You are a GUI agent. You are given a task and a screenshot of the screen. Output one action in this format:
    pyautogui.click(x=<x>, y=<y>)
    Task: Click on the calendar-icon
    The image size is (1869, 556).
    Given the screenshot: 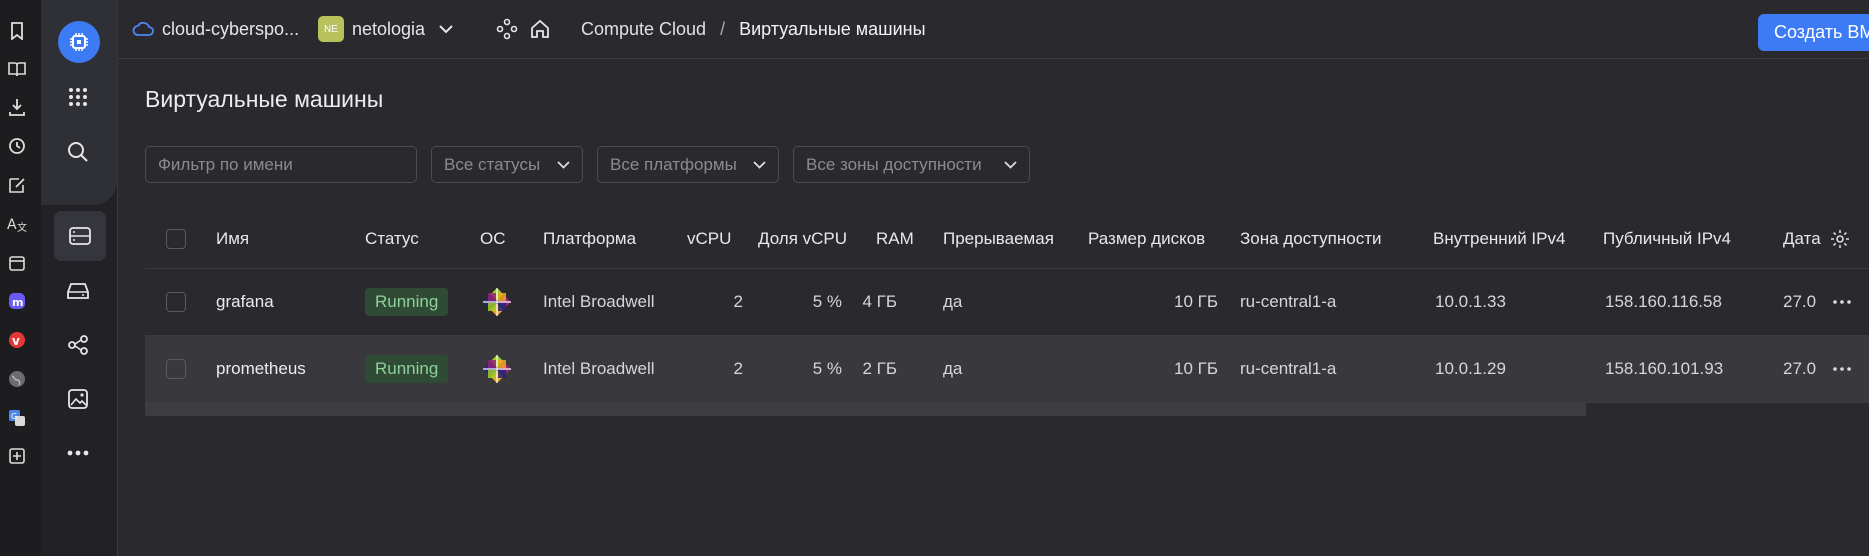 What is the action you would take?
    pyautogui.click(x=17, y=263)
    